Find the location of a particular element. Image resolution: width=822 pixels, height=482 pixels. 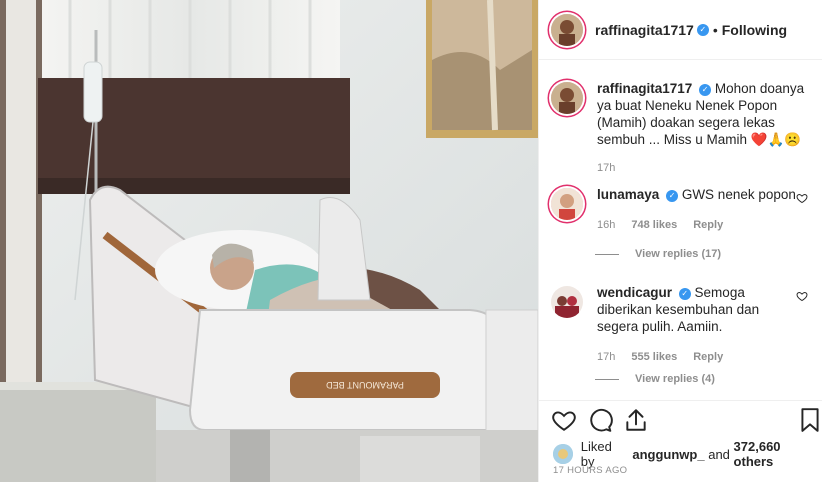

view-replies-button: View replies (4) is located at coordinates (655, 379).